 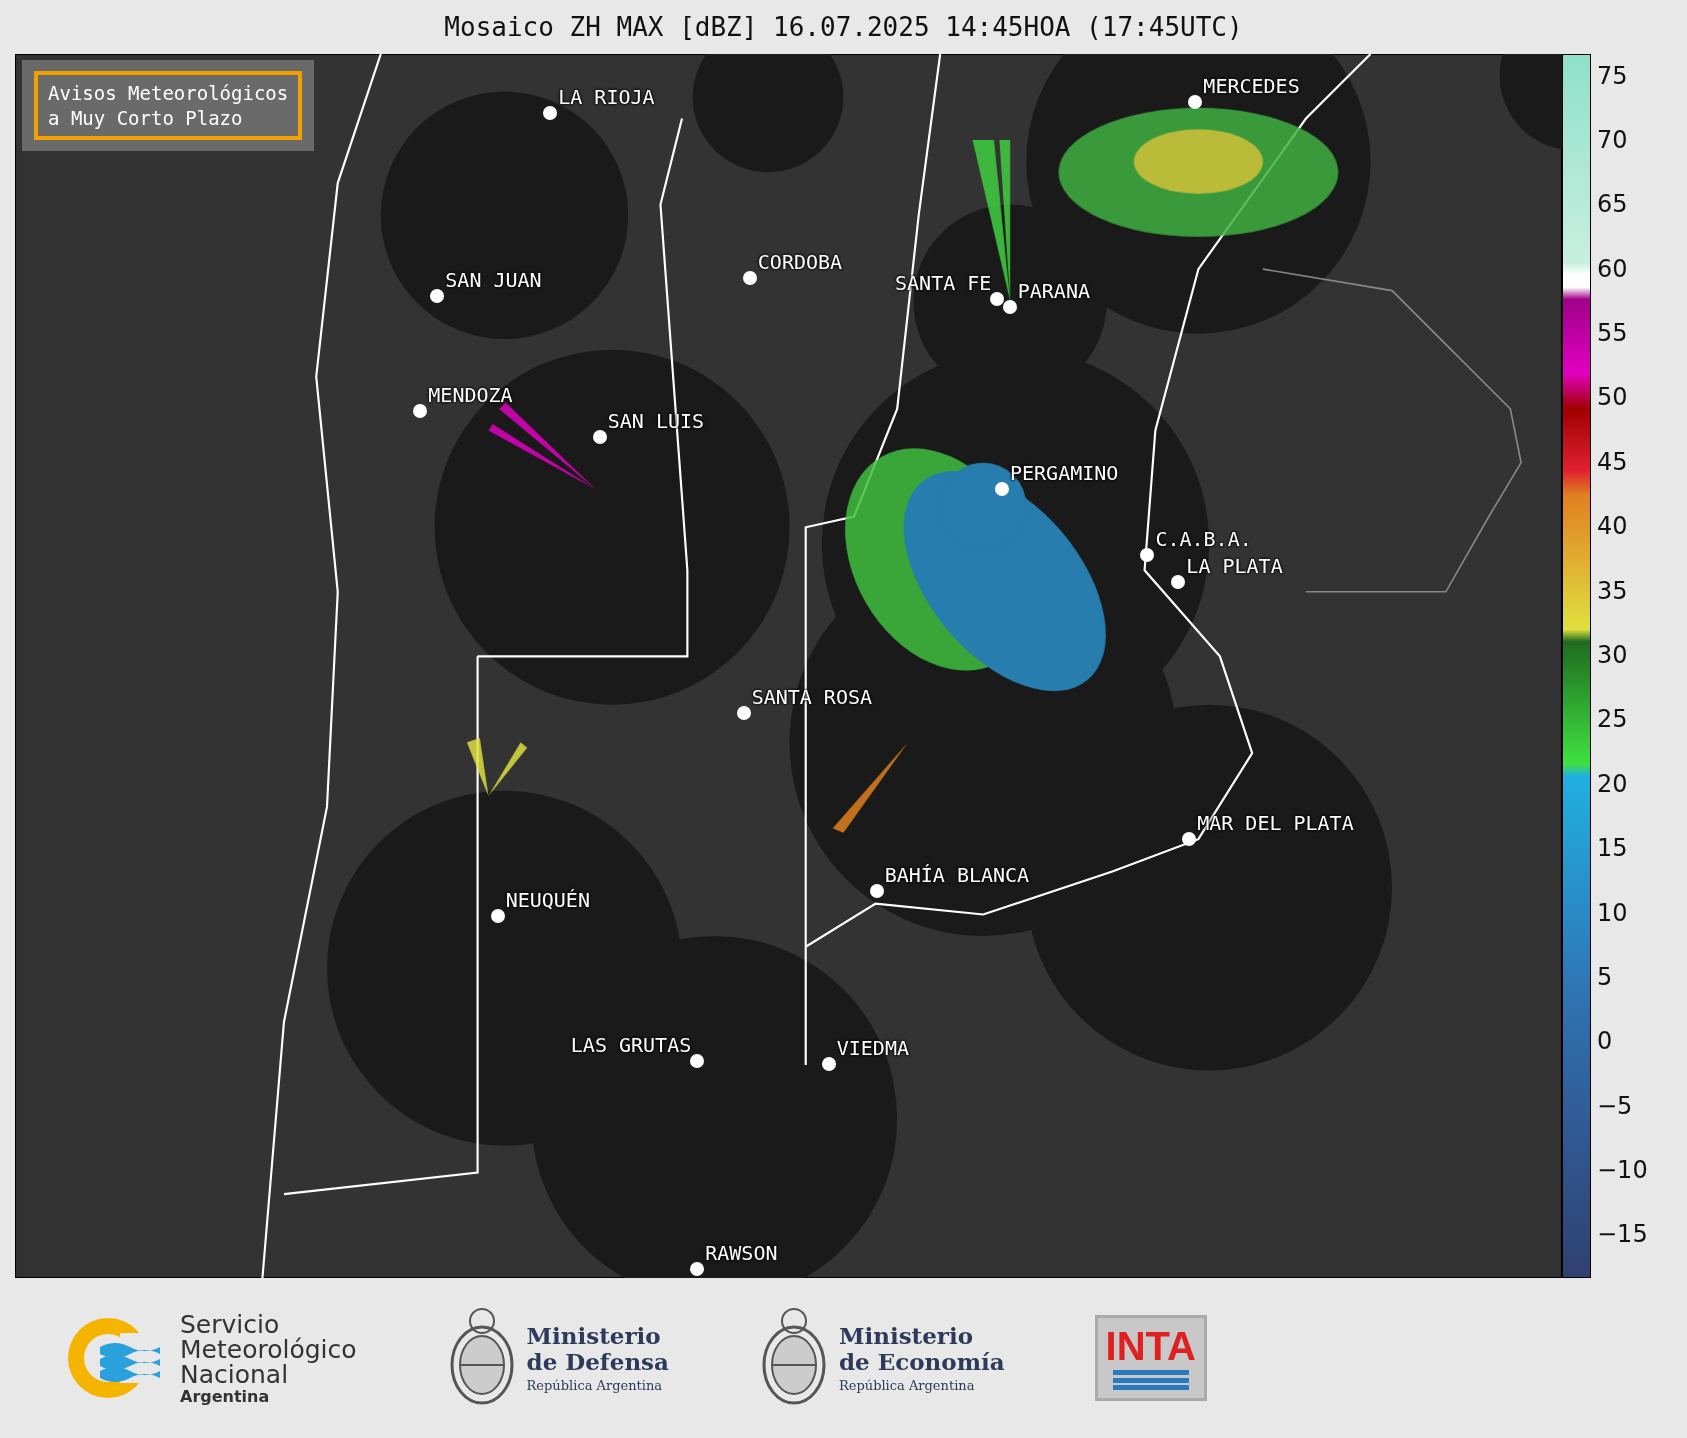 I want to click on city-label: NEUQUÉN, so click(x=547, y=899).